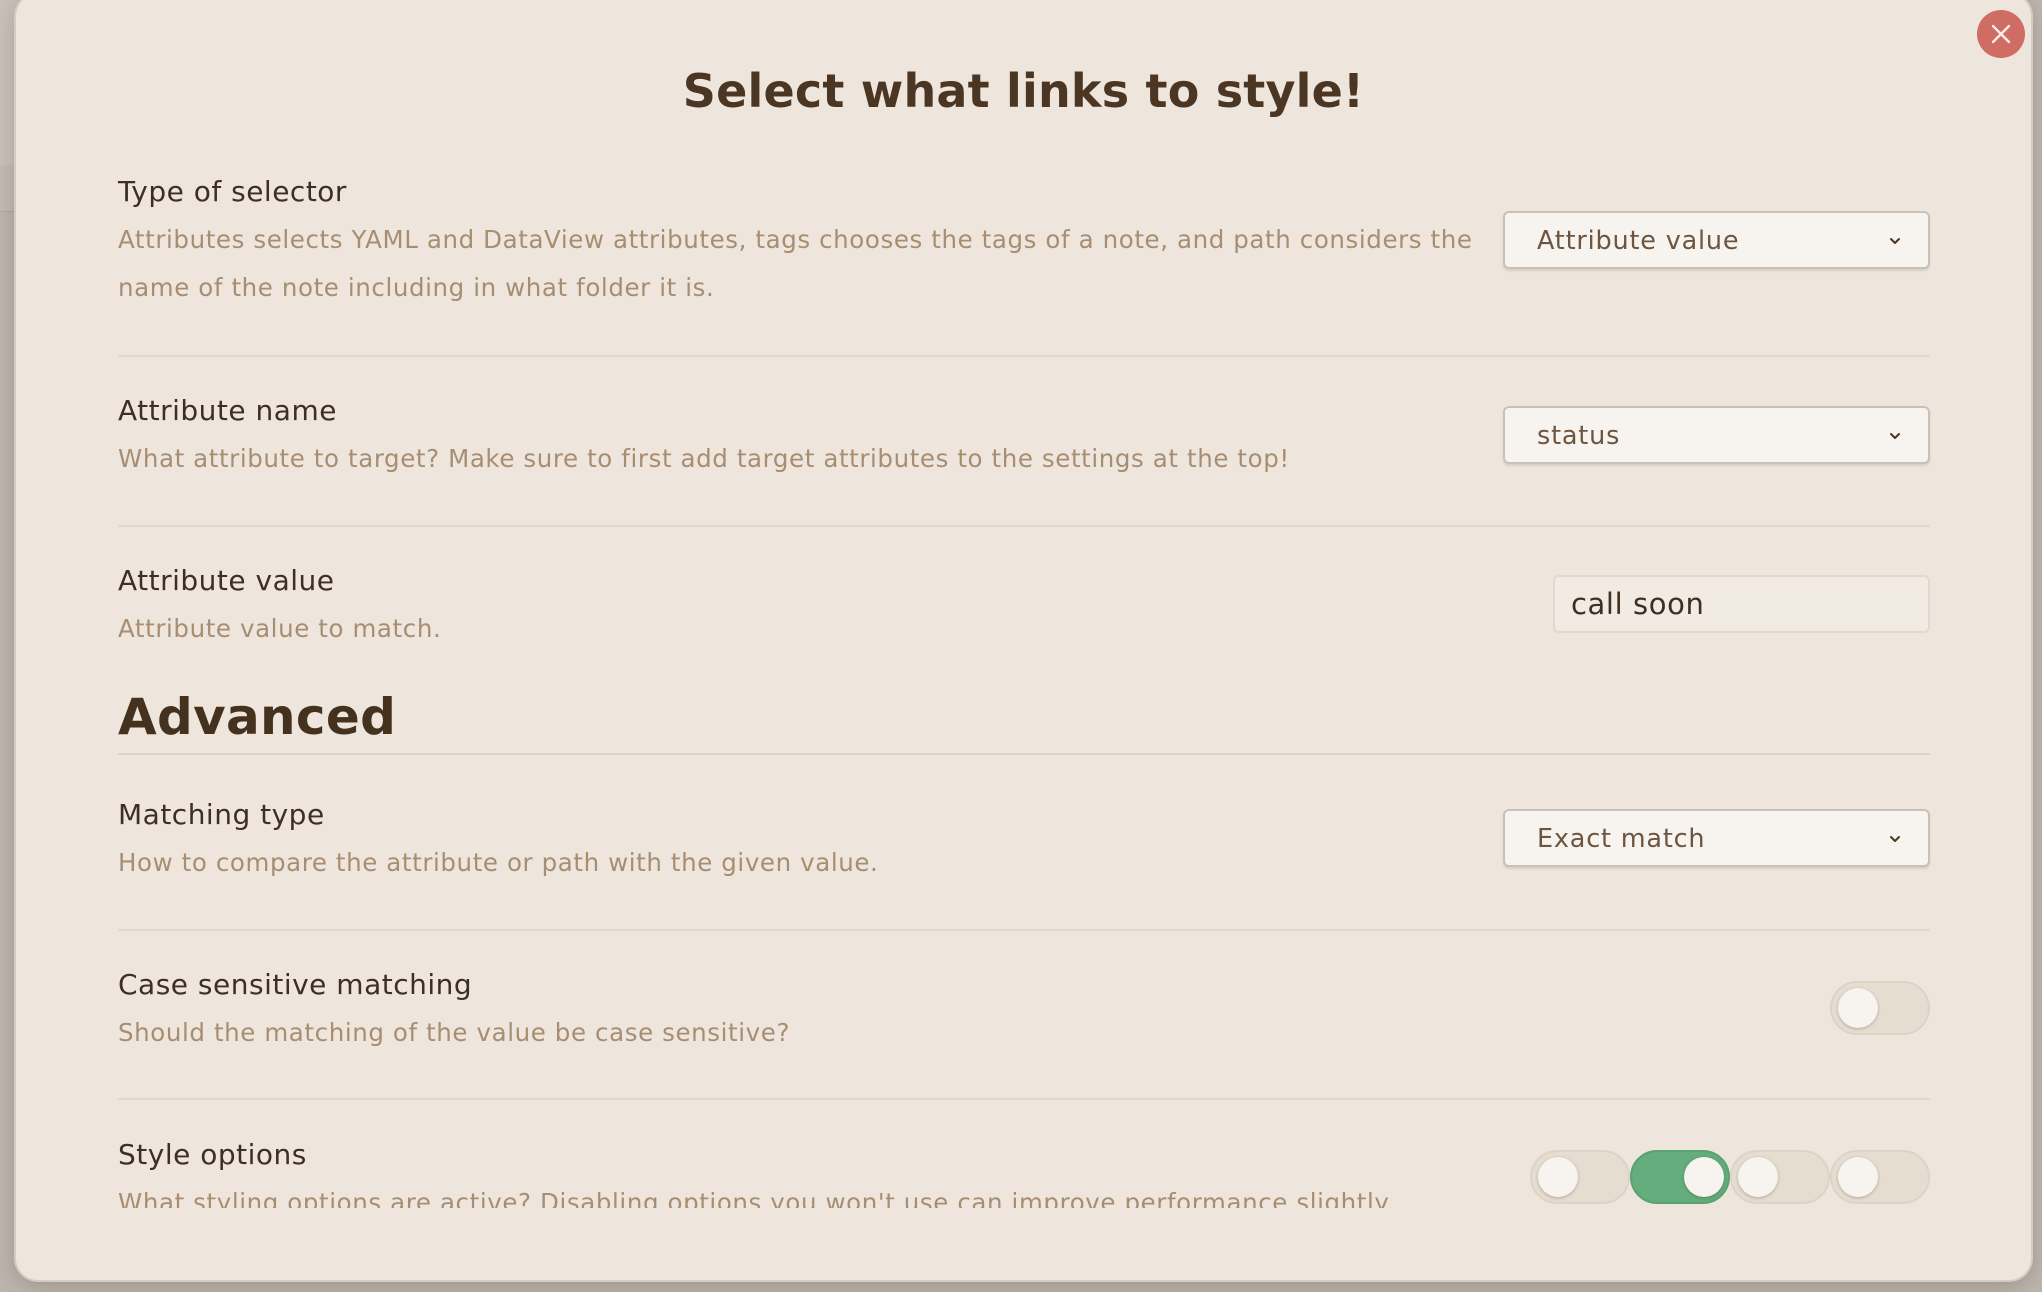  What do you see at coordinates (1880, 1008) in the screenshot?
I see `case-sensitive-toggle` at bounding box center [1880, 1008].